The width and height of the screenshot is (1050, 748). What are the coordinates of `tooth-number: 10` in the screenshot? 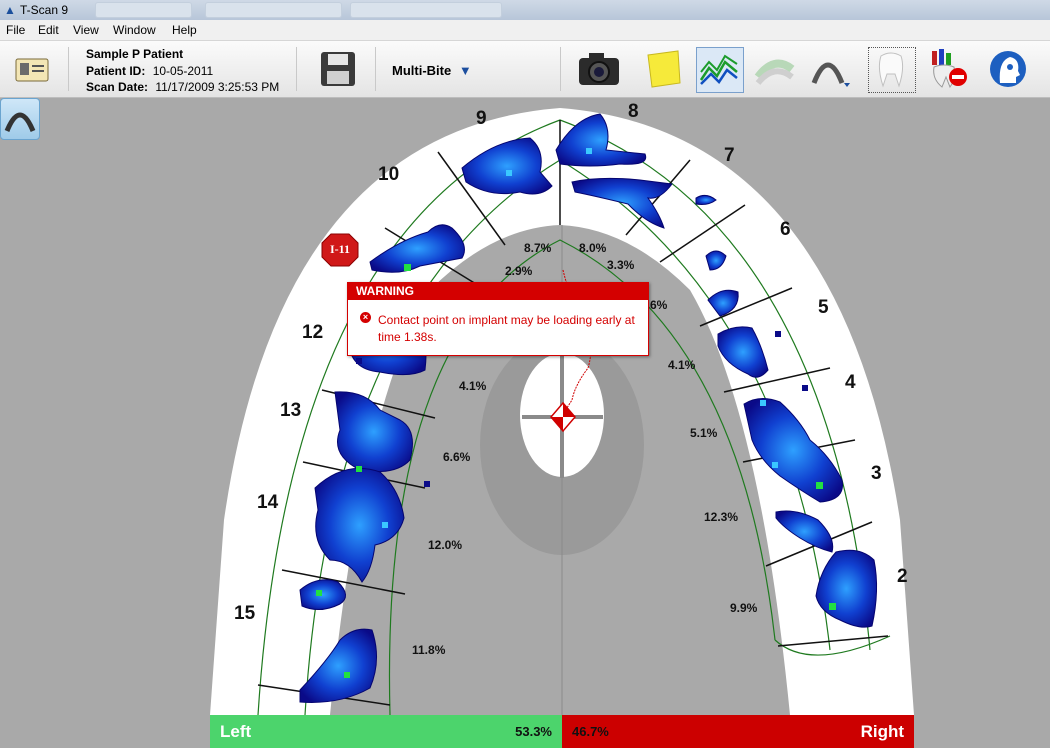 It's located at (388, 174).